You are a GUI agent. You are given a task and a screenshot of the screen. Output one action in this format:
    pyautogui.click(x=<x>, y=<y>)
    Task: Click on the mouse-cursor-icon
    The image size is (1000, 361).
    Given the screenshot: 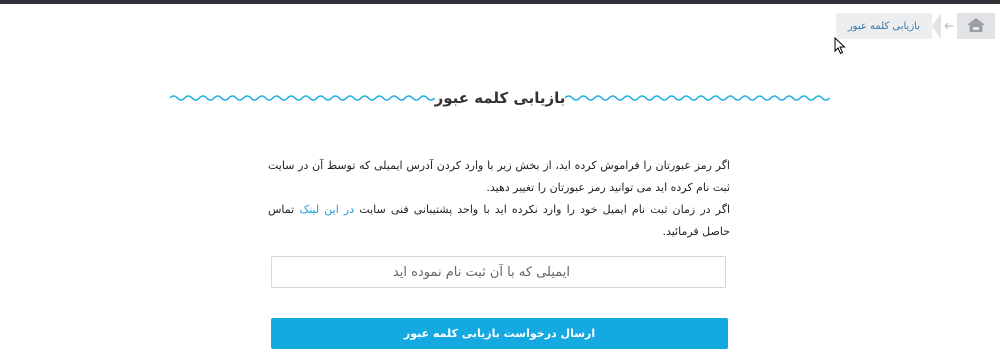 What is the action you would take?
    pyautogui.click(x=840, y=47)
    